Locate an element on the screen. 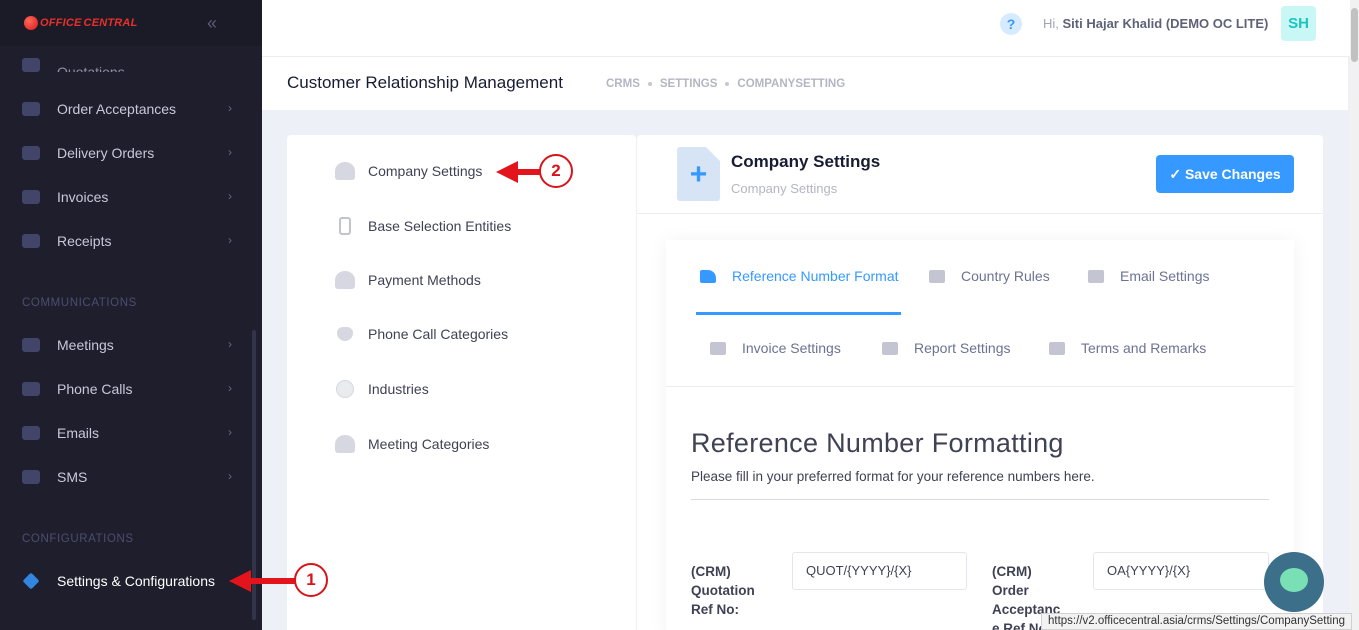  sidebar-item-sms: SMS › is located at coordinates (131, 477).